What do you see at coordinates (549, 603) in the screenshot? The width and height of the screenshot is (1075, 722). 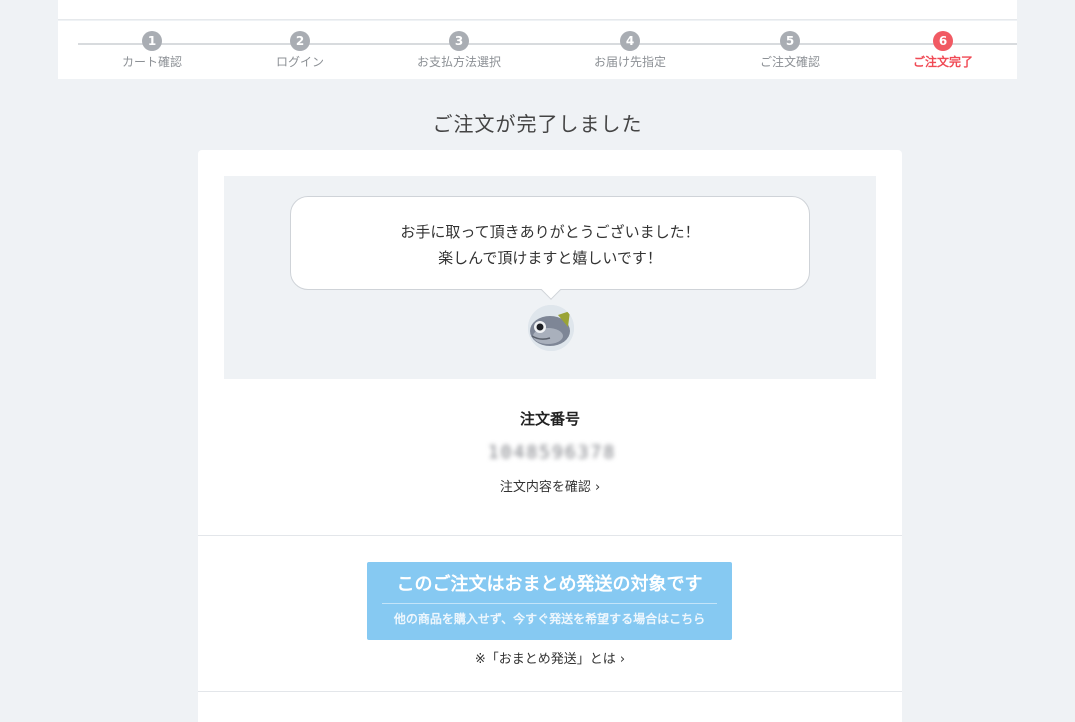 I see `button-divider` at bounding box center [549, 603].